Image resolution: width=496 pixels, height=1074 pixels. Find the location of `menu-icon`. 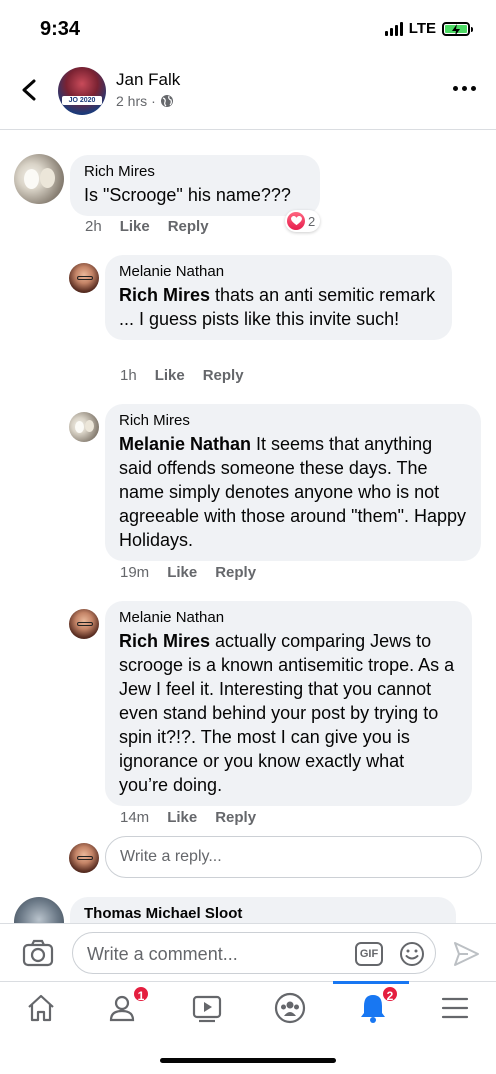

menu-icon is located at coordinates (455, 1008).